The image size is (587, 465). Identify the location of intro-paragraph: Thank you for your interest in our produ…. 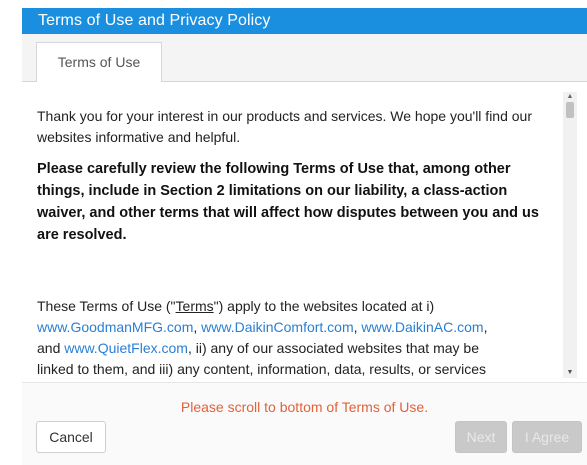
(285, 126).